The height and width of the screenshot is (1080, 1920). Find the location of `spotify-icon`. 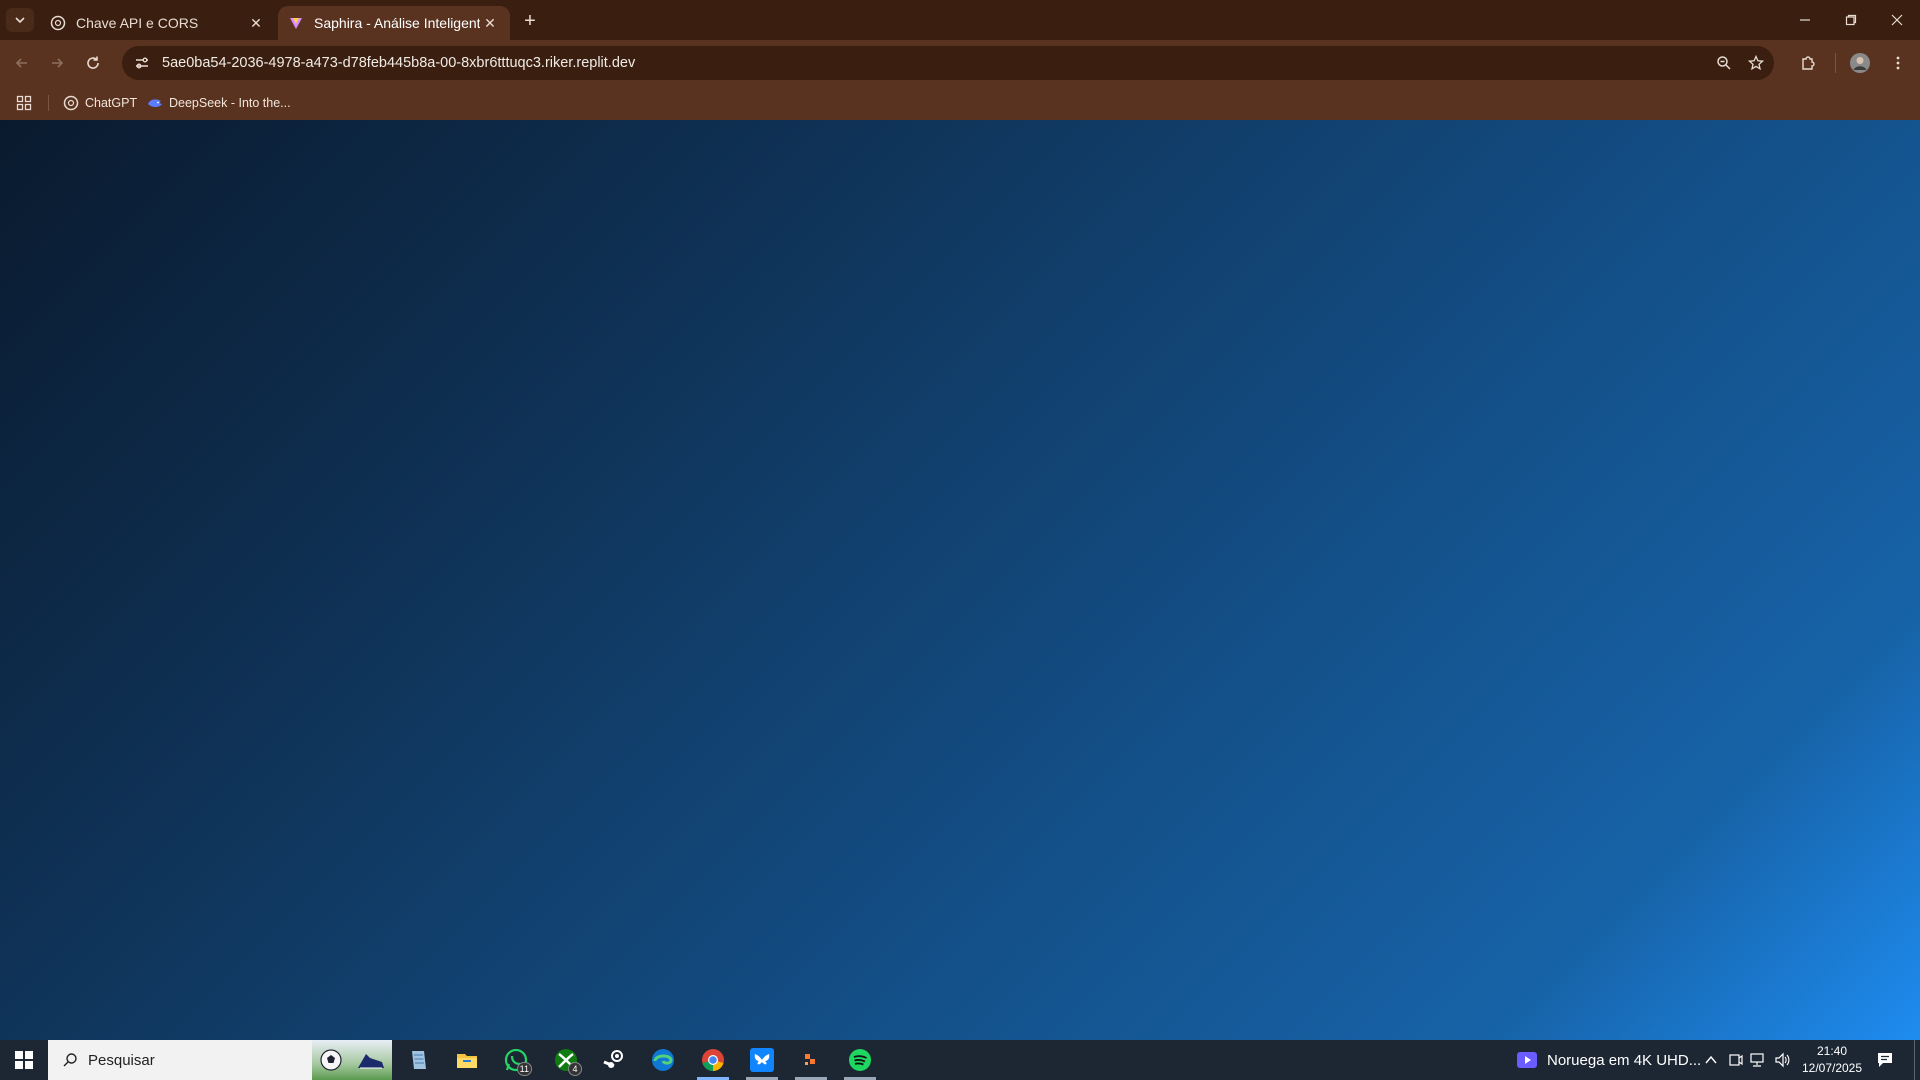

spotify-icon is located at coordinates (860, 1060).